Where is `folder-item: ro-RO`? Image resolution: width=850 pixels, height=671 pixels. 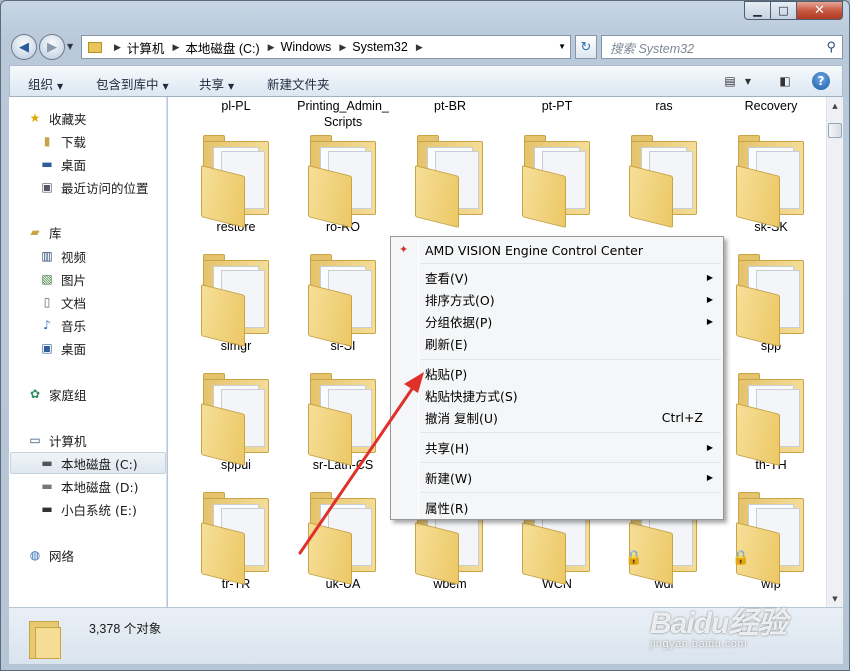
folder-item: ro-RO is located at coordinates (343, 185).